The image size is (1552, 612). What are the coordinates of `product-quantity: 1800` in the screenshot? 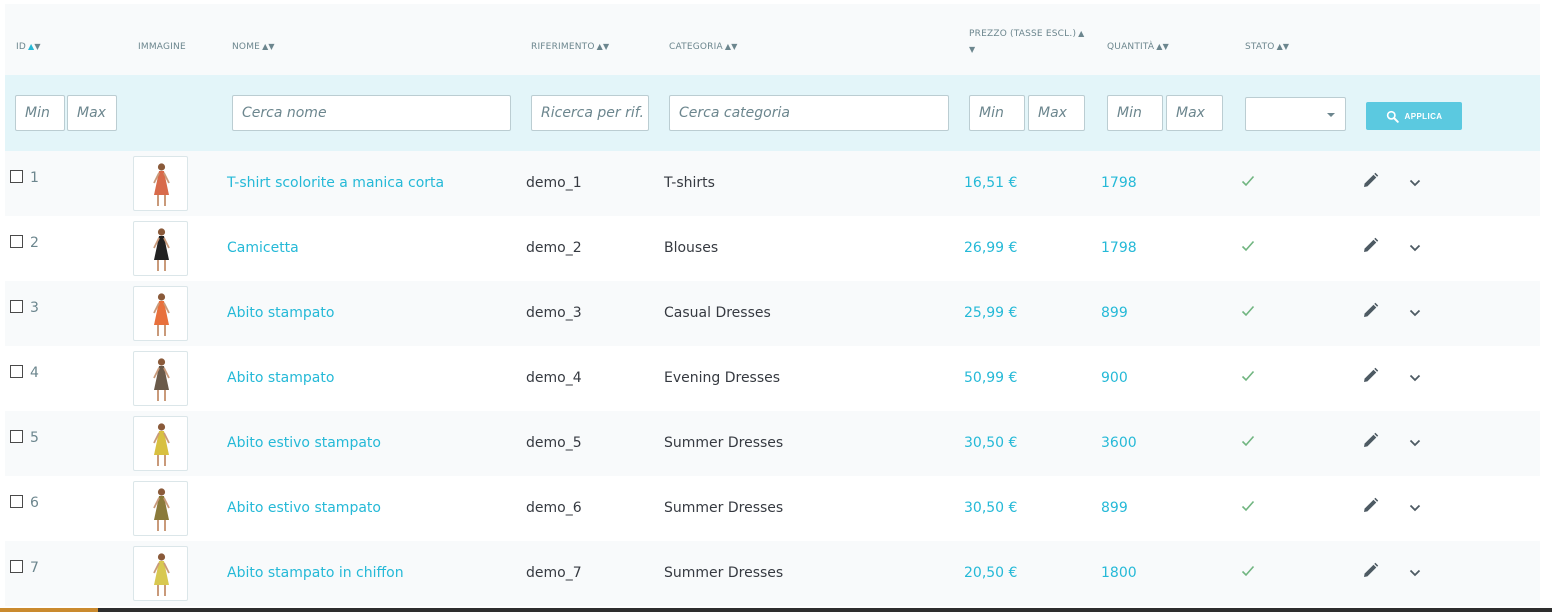 It's located at (1119, 573).